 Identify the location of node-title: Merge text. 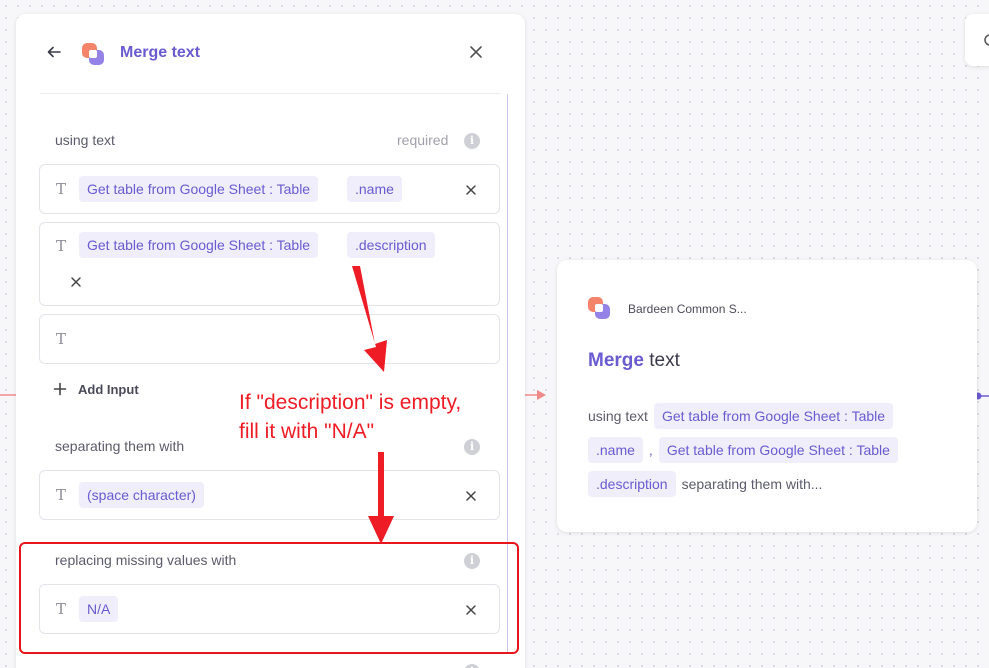
(634, 361).